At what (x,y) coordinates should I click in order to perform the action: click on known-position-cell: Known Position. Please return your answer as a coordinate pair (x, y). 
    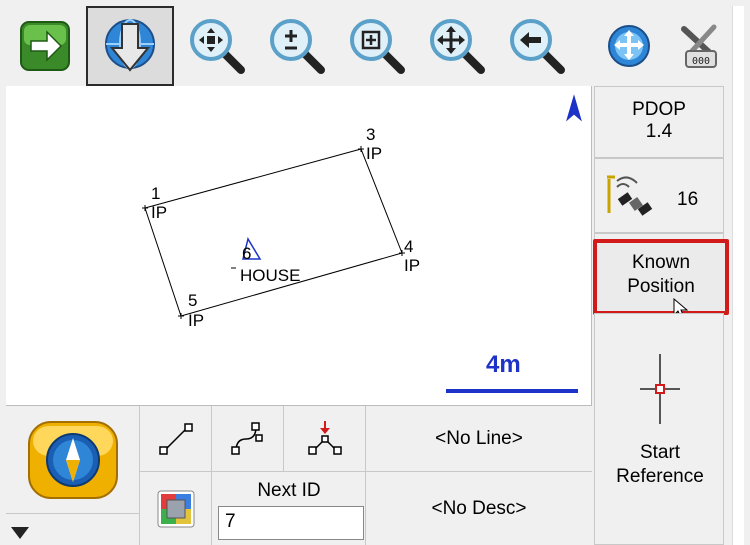
    Looking at the image, I should click on (661, 276).